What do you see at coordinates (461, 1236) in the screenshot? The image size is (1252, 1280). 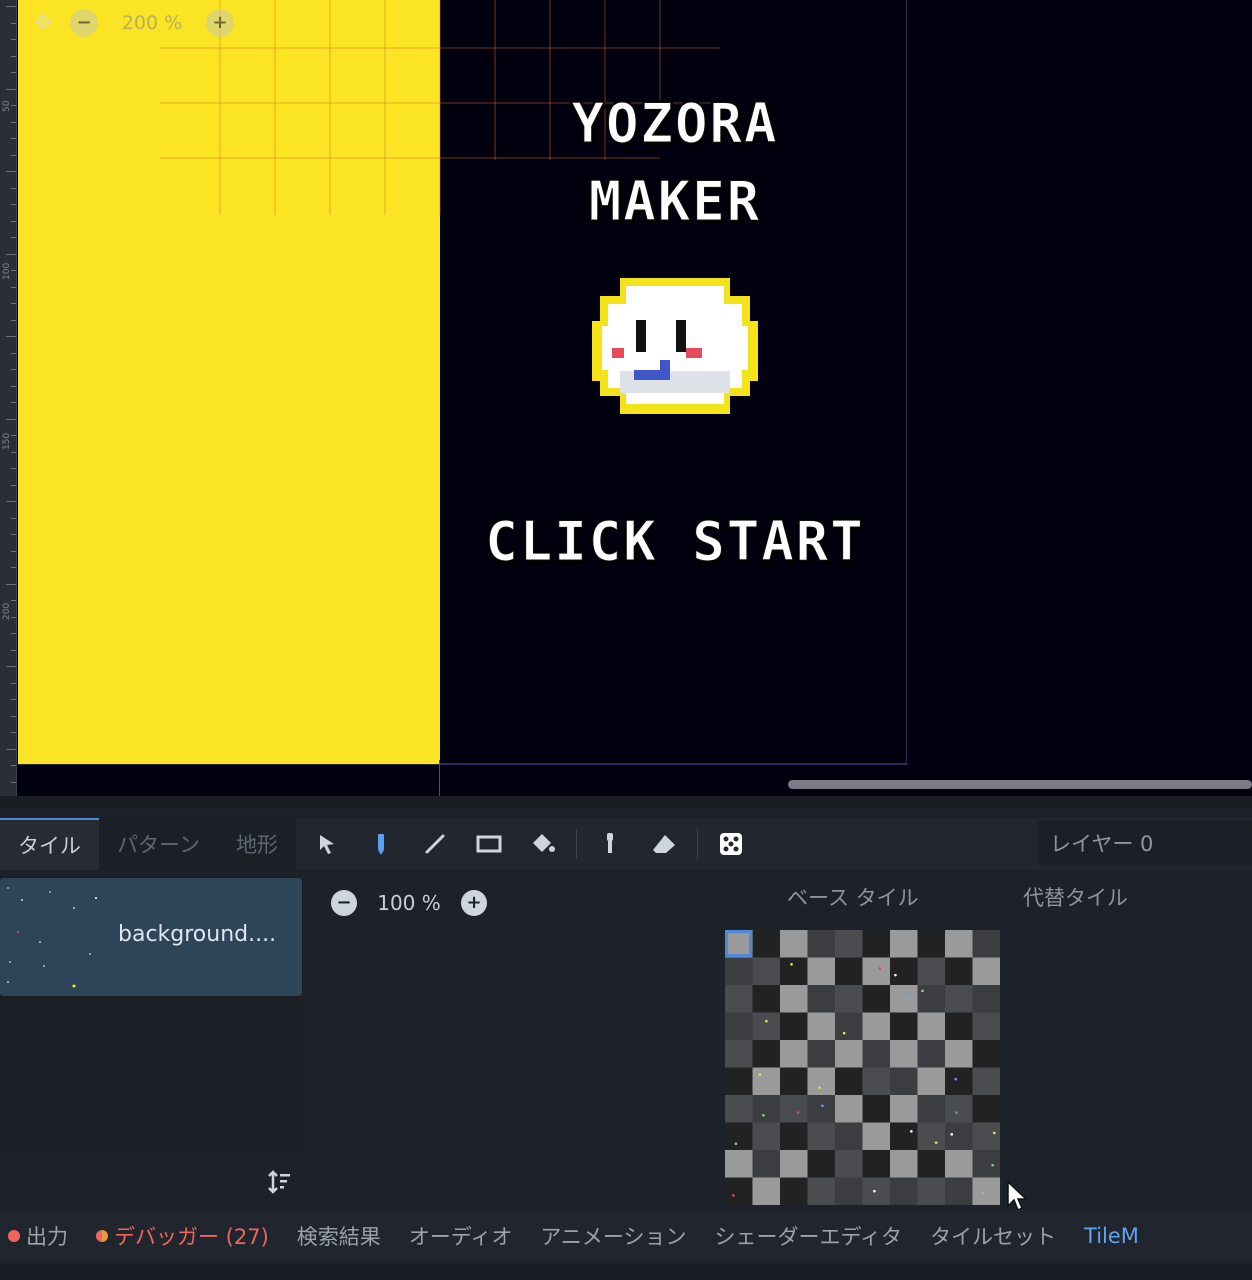 I see `tab-audio: オーディオ` at bounding box center [461, 1236].